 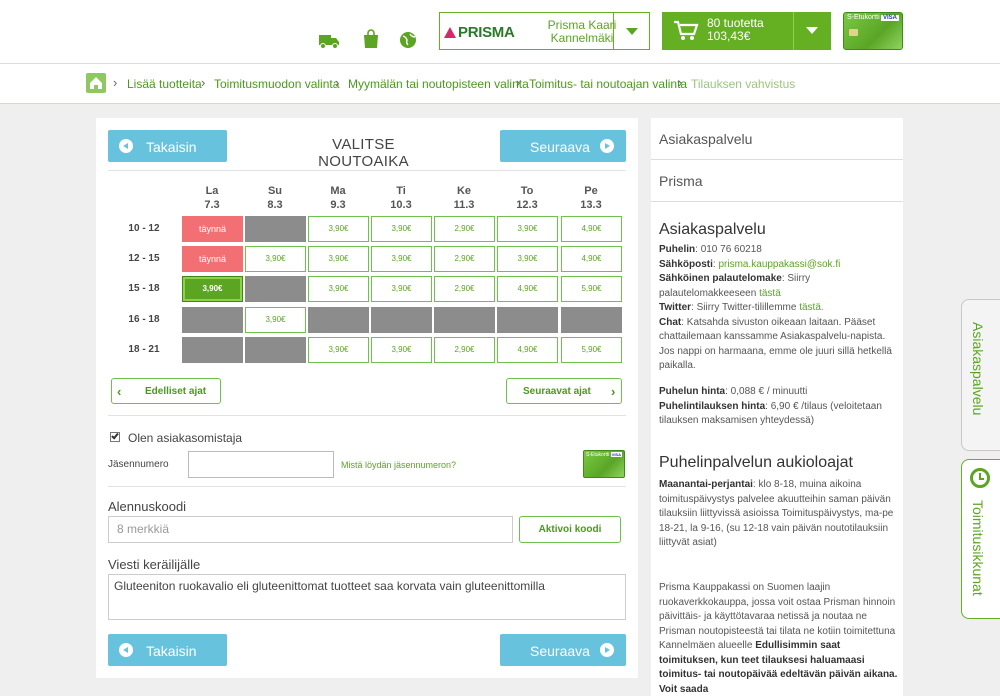 I want to click on twitter-link: tästä., so click(x=811, y=307).